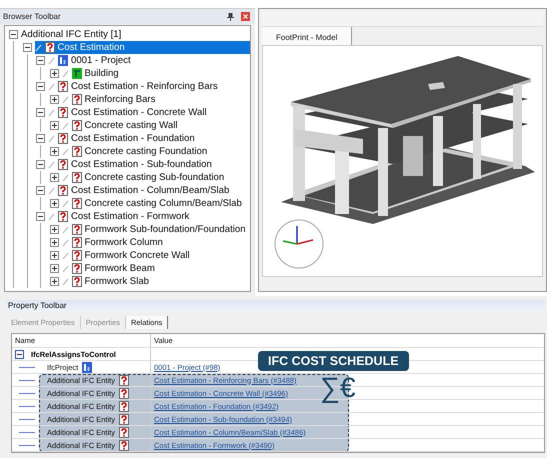 Image resolution: width=547 pixels, height=458 pixels. What do you see at coordinates (77, 73) in the screenshot?
I see `building-icon` at bounding box center [77, 73].